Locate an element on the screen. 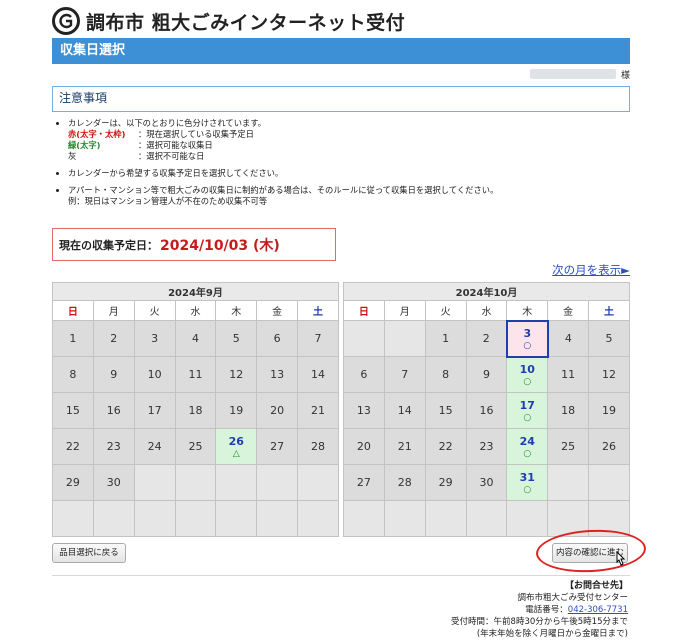 Image resolution: width=700 pixels, height=644 pixels. calendar-week-row: 13 14 15 16 17 ○ 18 19 is located at coordinates (486, 410).